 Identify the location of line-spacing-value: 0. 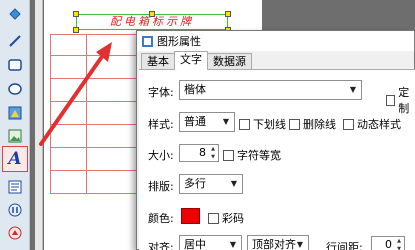
(388, 244).